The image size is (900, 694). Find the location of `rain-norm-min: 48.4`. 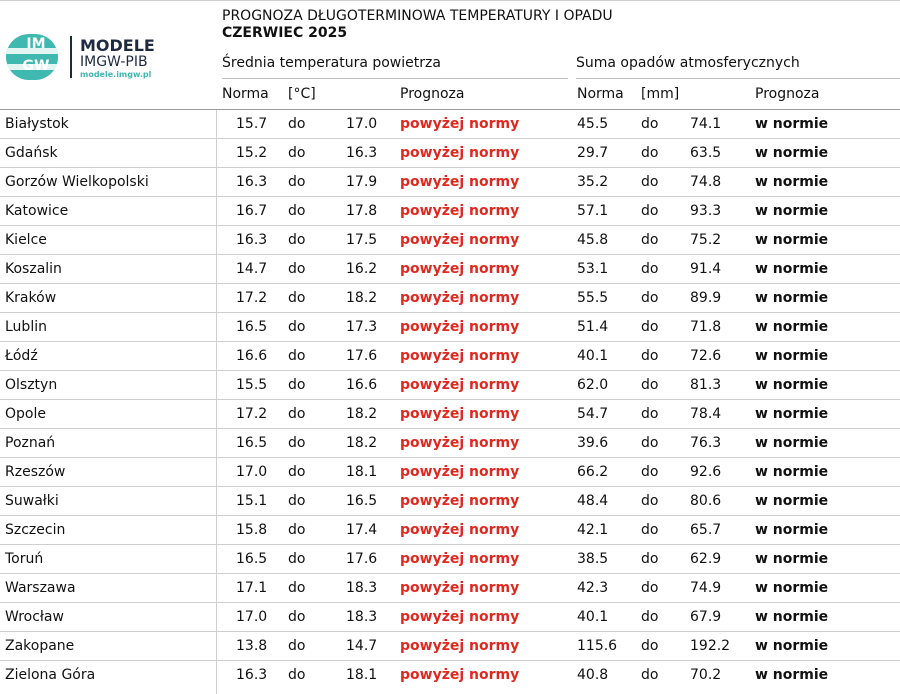

rain-norm-min: 48.4 is located at coordinates (593, 501).